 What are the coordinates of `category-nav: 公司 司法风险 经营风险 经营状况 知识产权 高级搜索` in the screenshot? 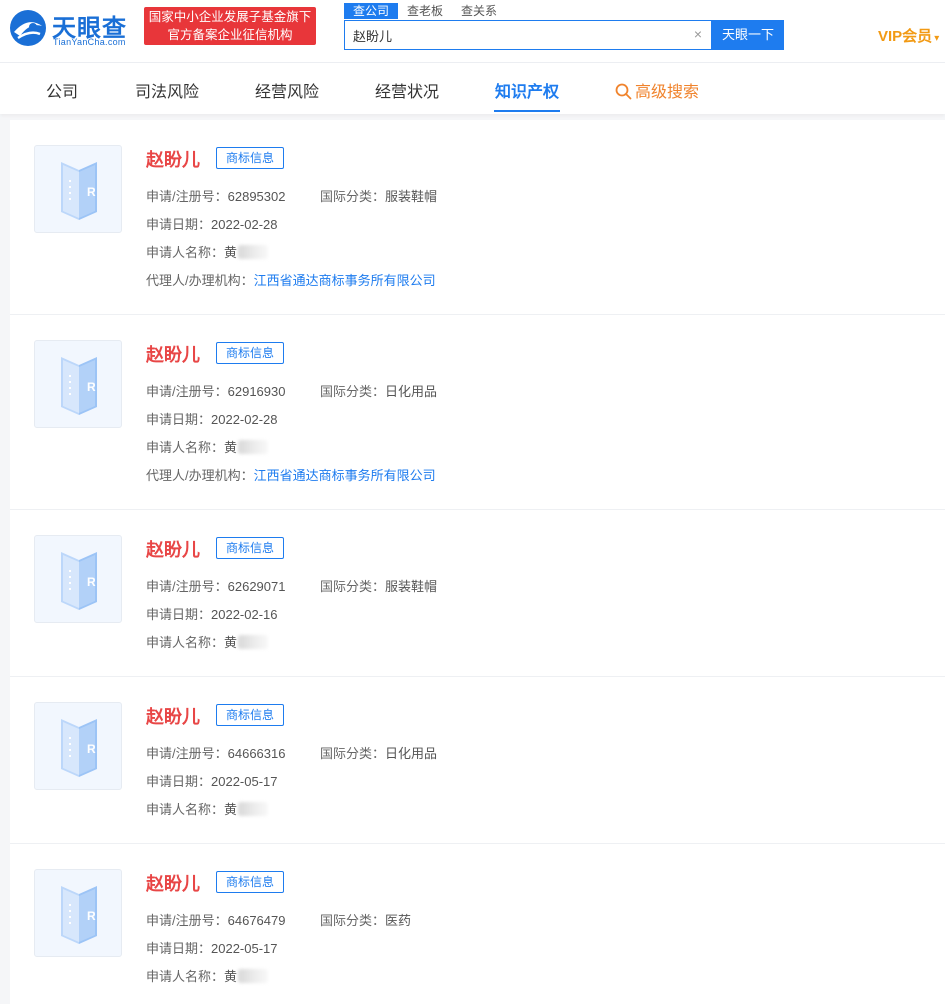 It's located at (472, 88).